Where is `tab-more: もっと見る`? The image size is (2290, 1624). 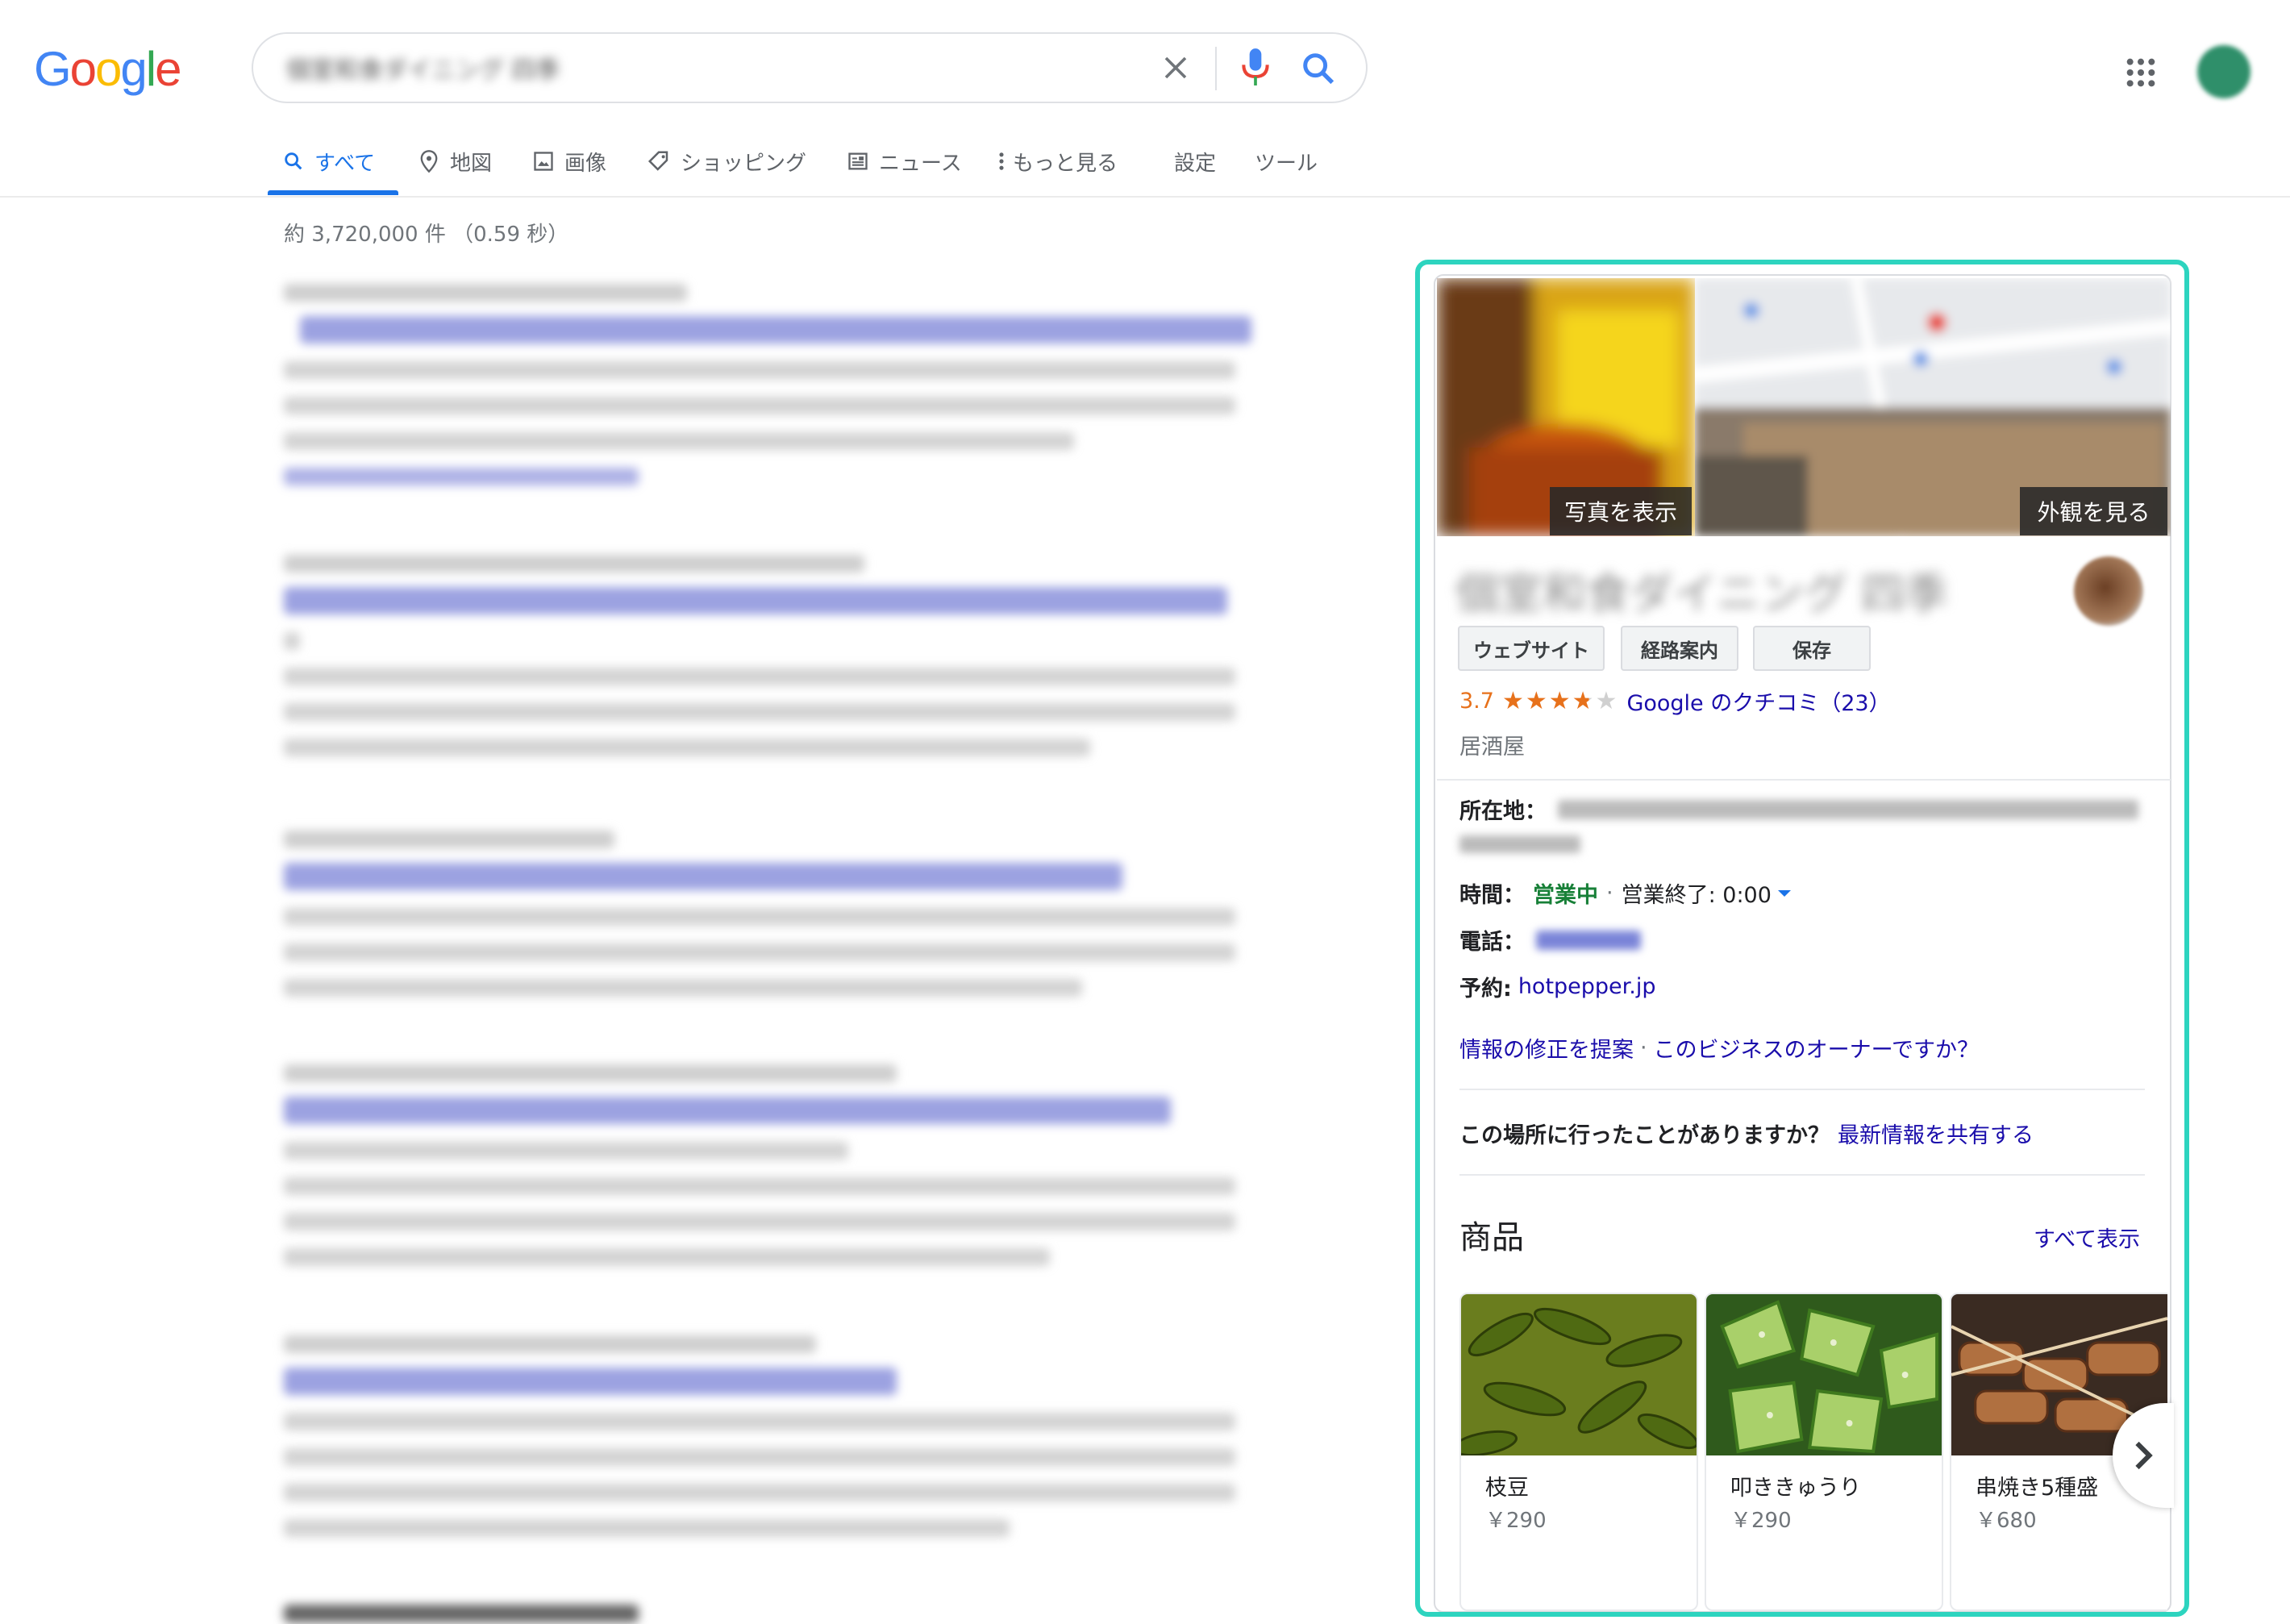 tab-more: もっと見る is located at coordinates (1057, 161).